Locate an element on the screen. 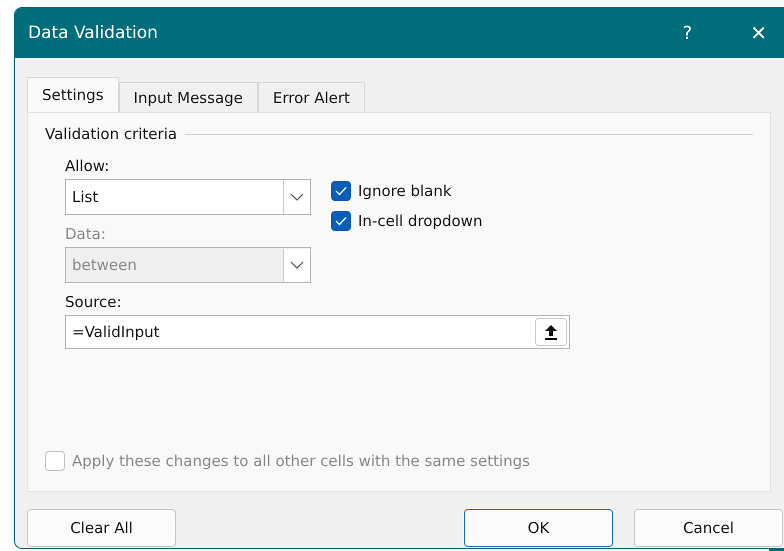 Image resolution: width=784 pixels, height=551 pixels. tab: Error Alert is located at coordinates (311, 97).